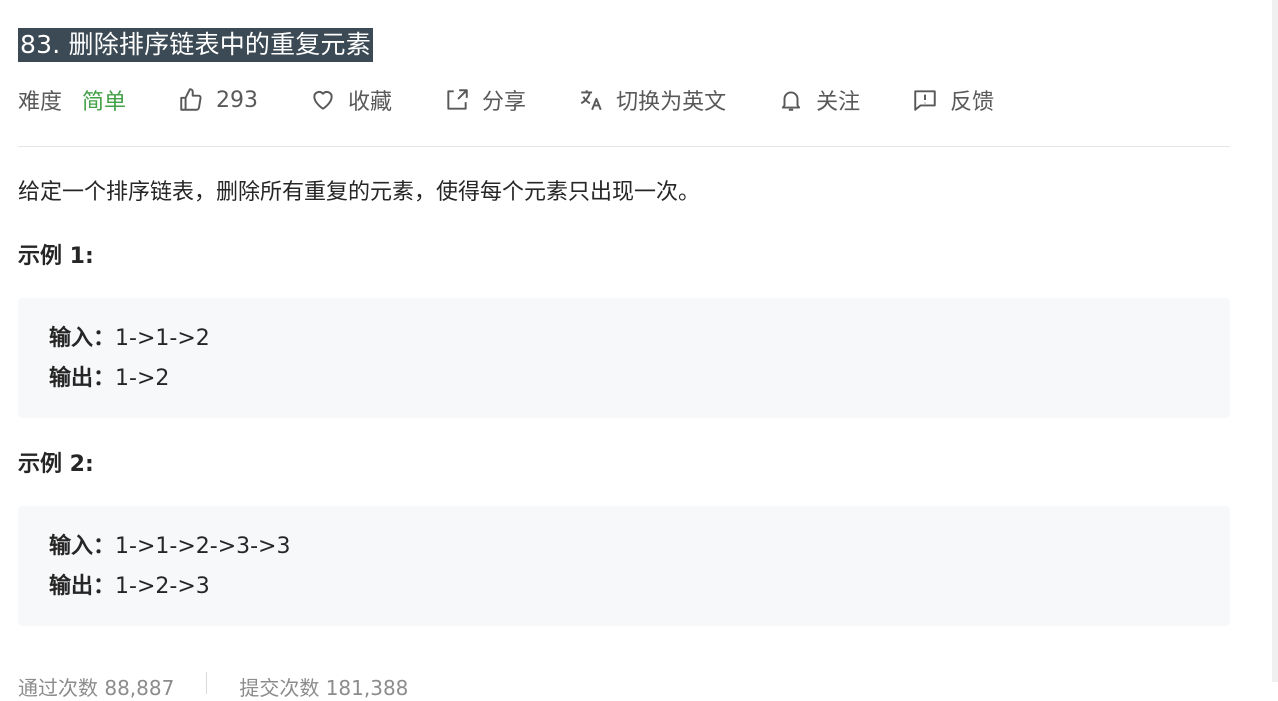  I want to click on follow-button: 关注, so click(819, 100).